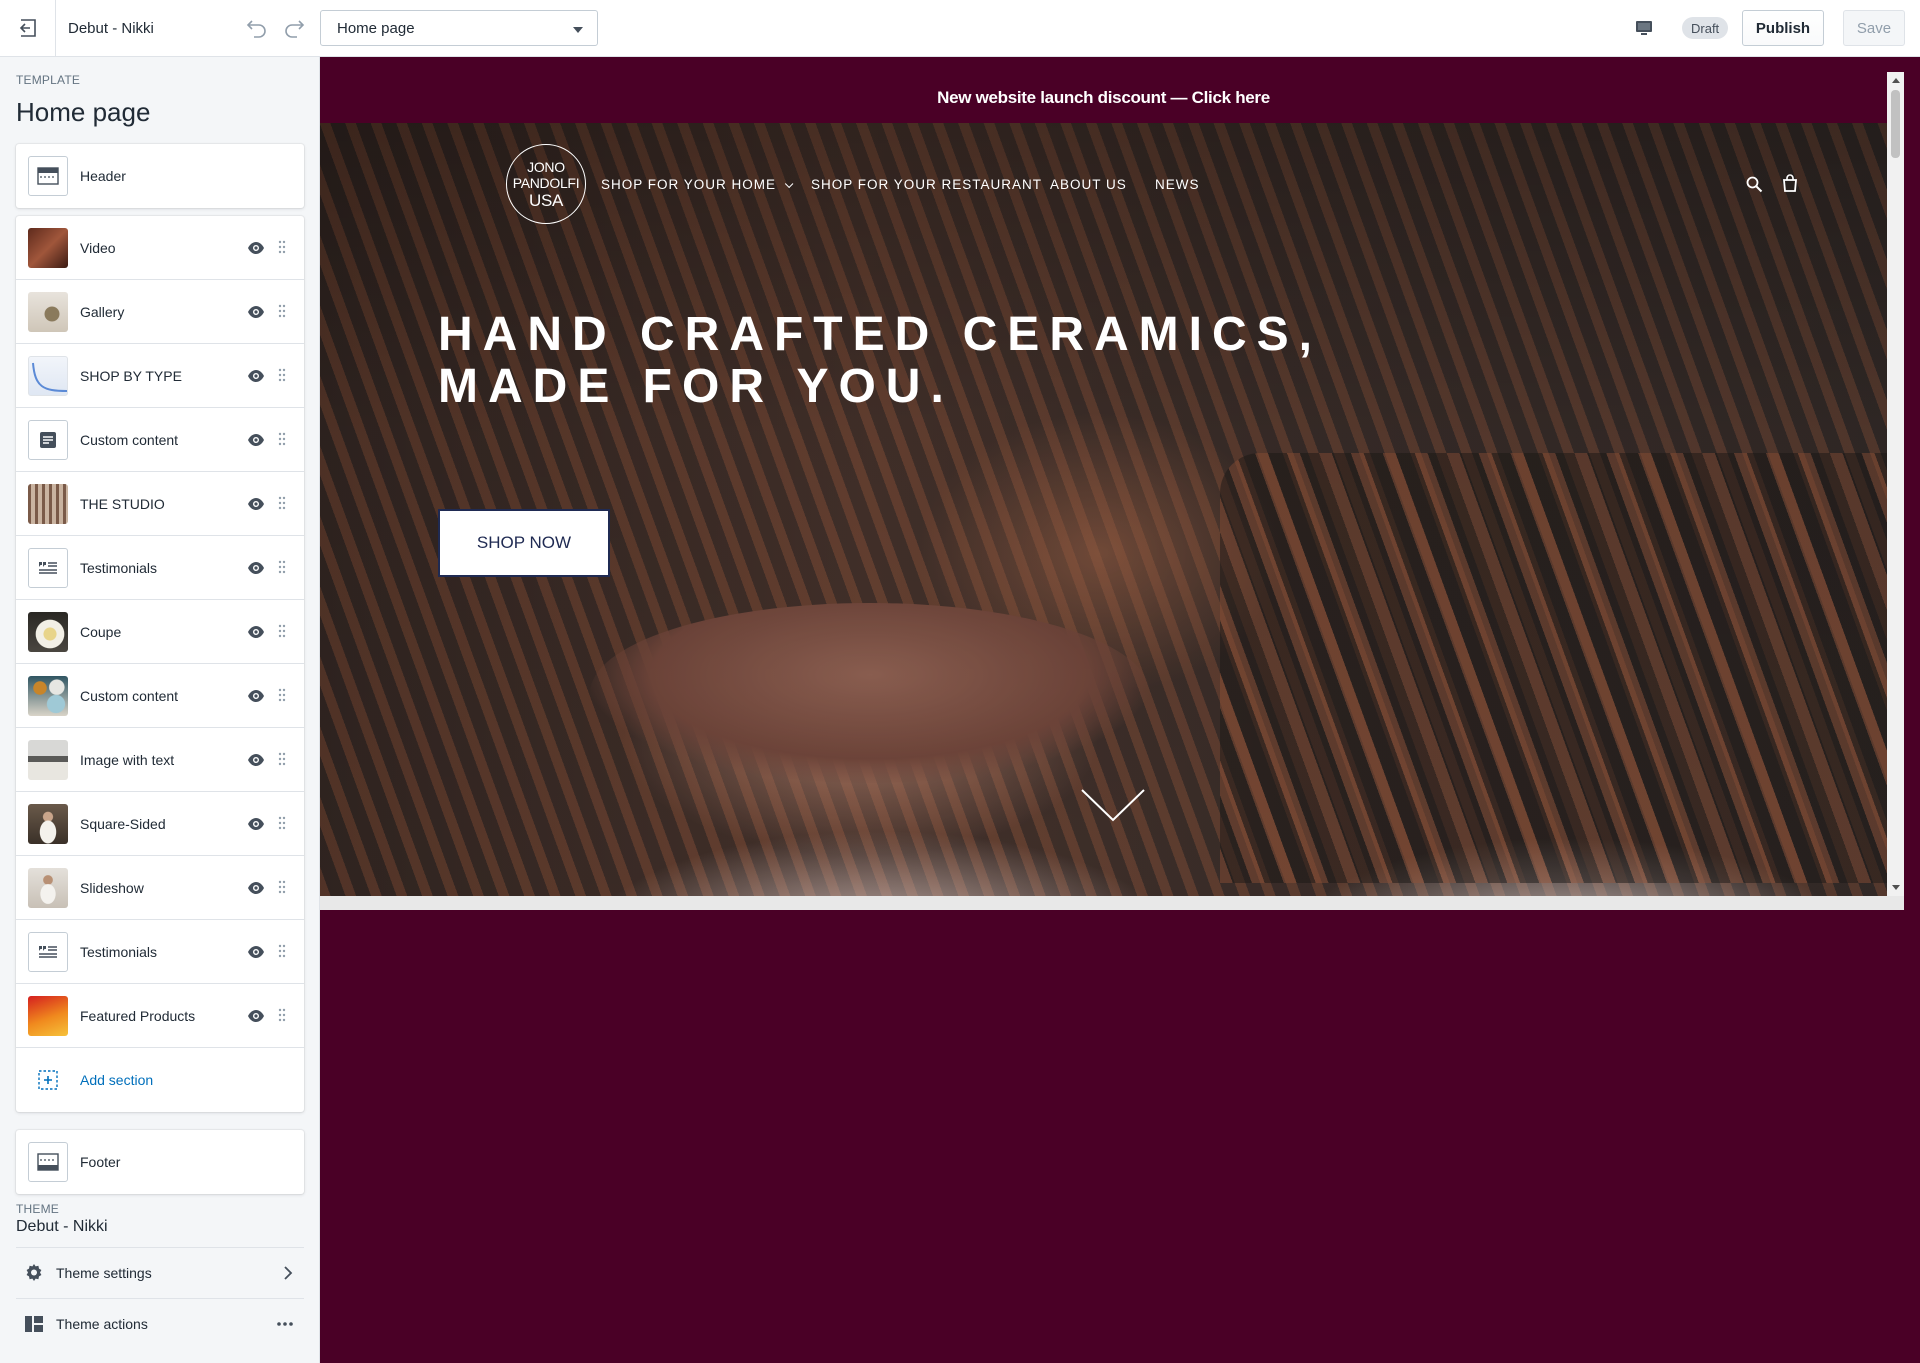 Image resolution: width=1920 pixels, height=1363 pixels. I want to click on chevron-down-icon, so click(789, 184).